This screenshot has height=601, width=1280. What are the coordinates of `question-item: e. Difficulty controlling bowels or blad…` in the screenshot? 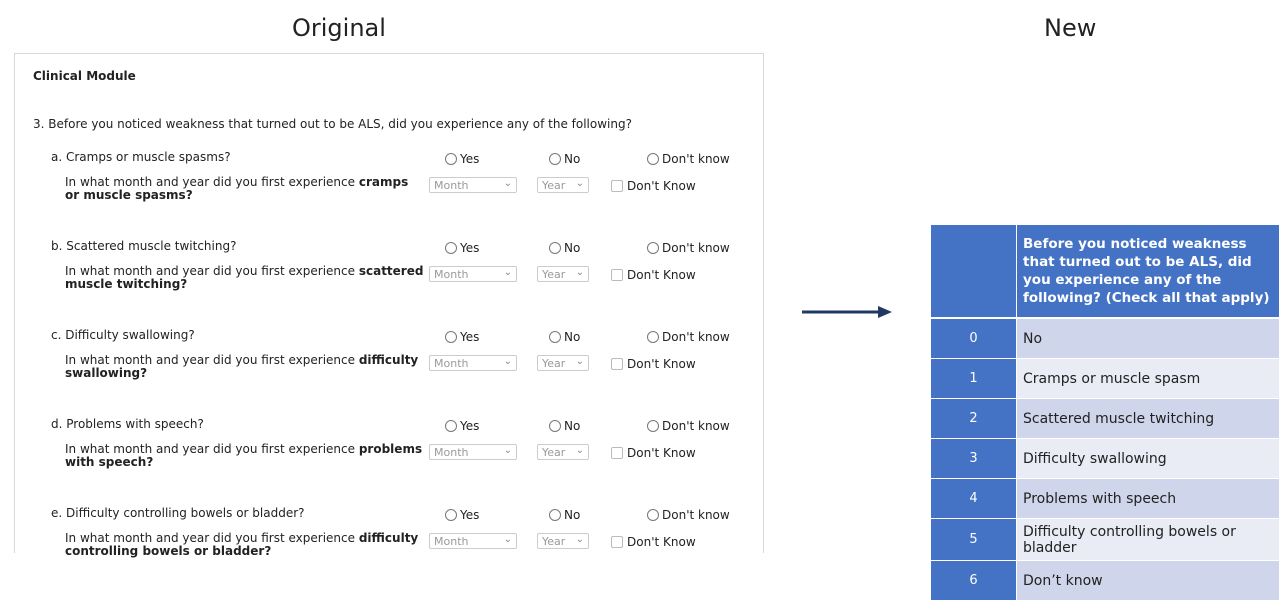 It's located at (389, 549).